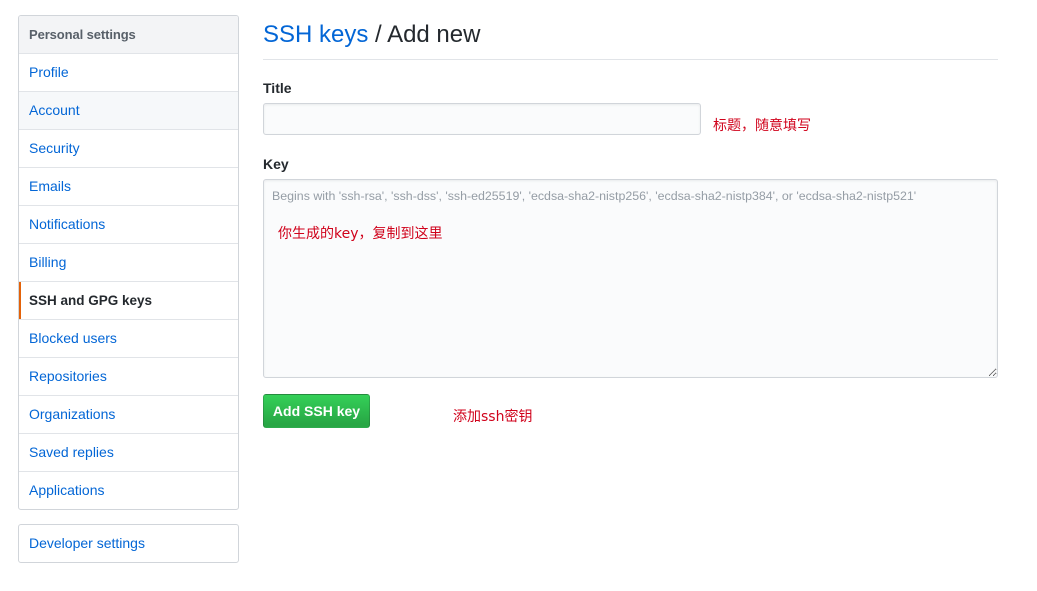  I want to click on key-annotation: 你生成的key，复制到这里, so click(360, 234).